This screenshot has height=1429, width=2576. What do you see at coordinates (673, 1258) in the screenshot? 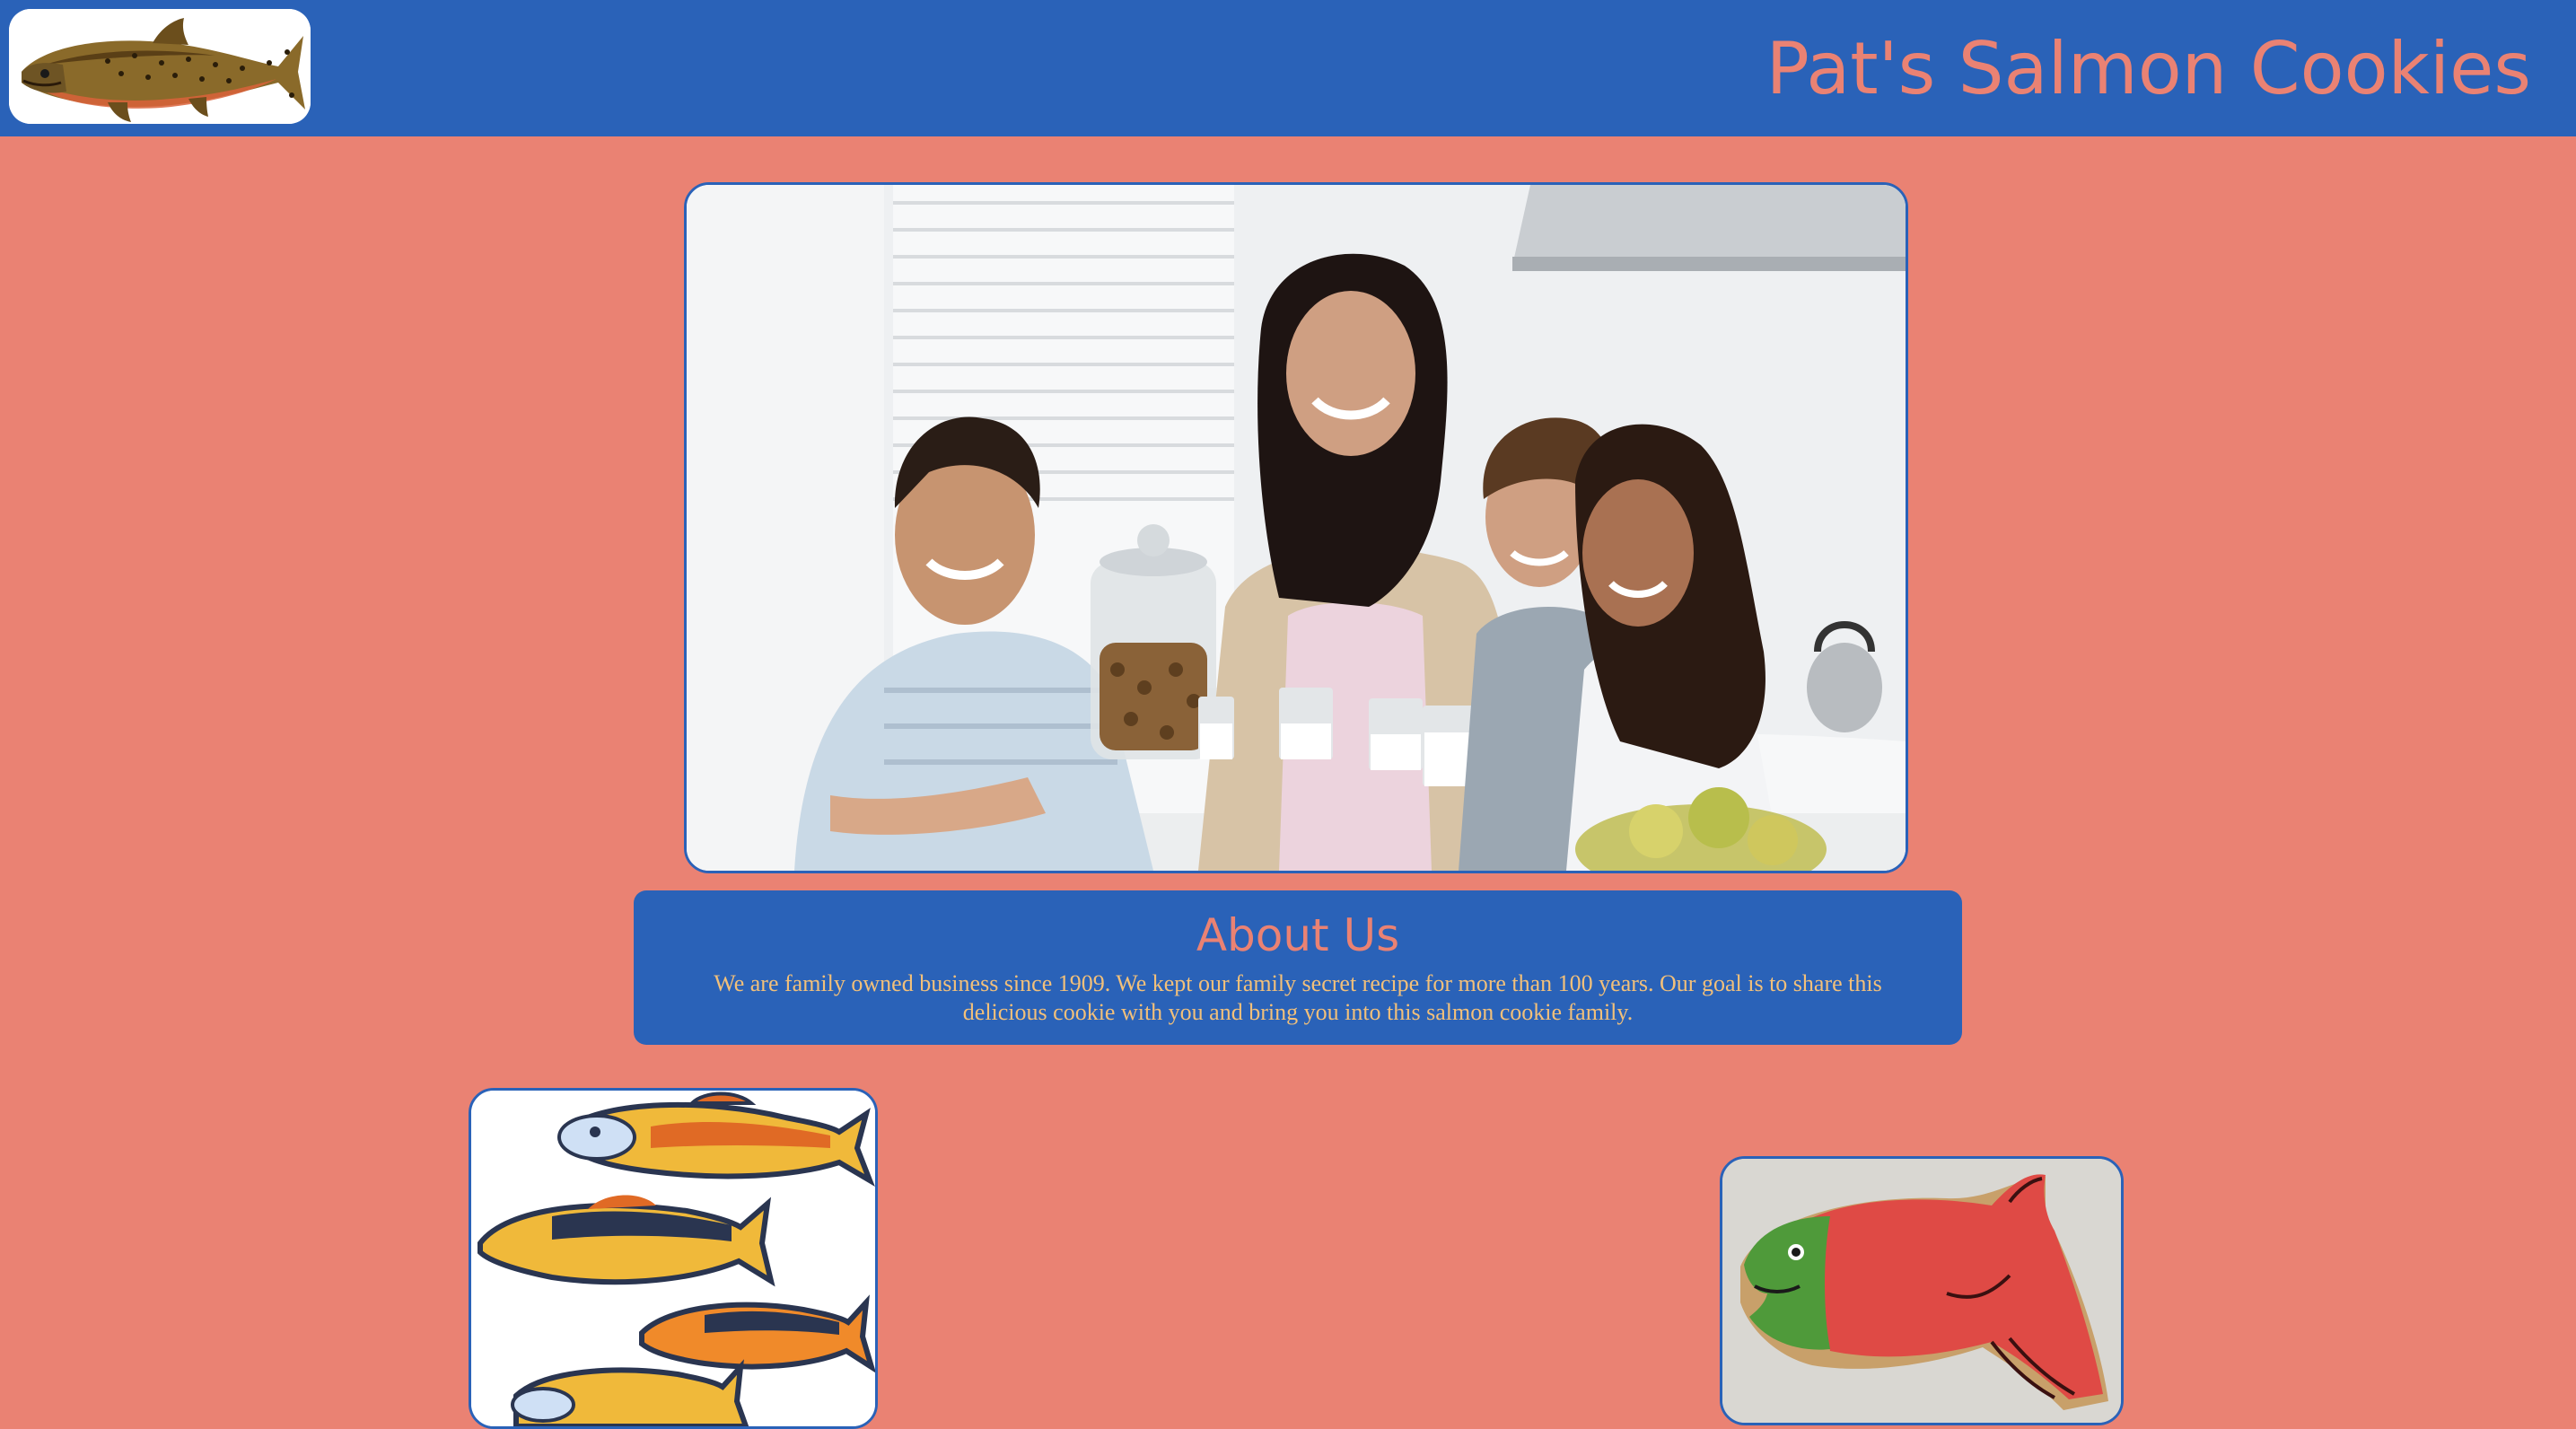
I see `decorated-salmon-cookies-photo` at bounding box center [673, 1258].